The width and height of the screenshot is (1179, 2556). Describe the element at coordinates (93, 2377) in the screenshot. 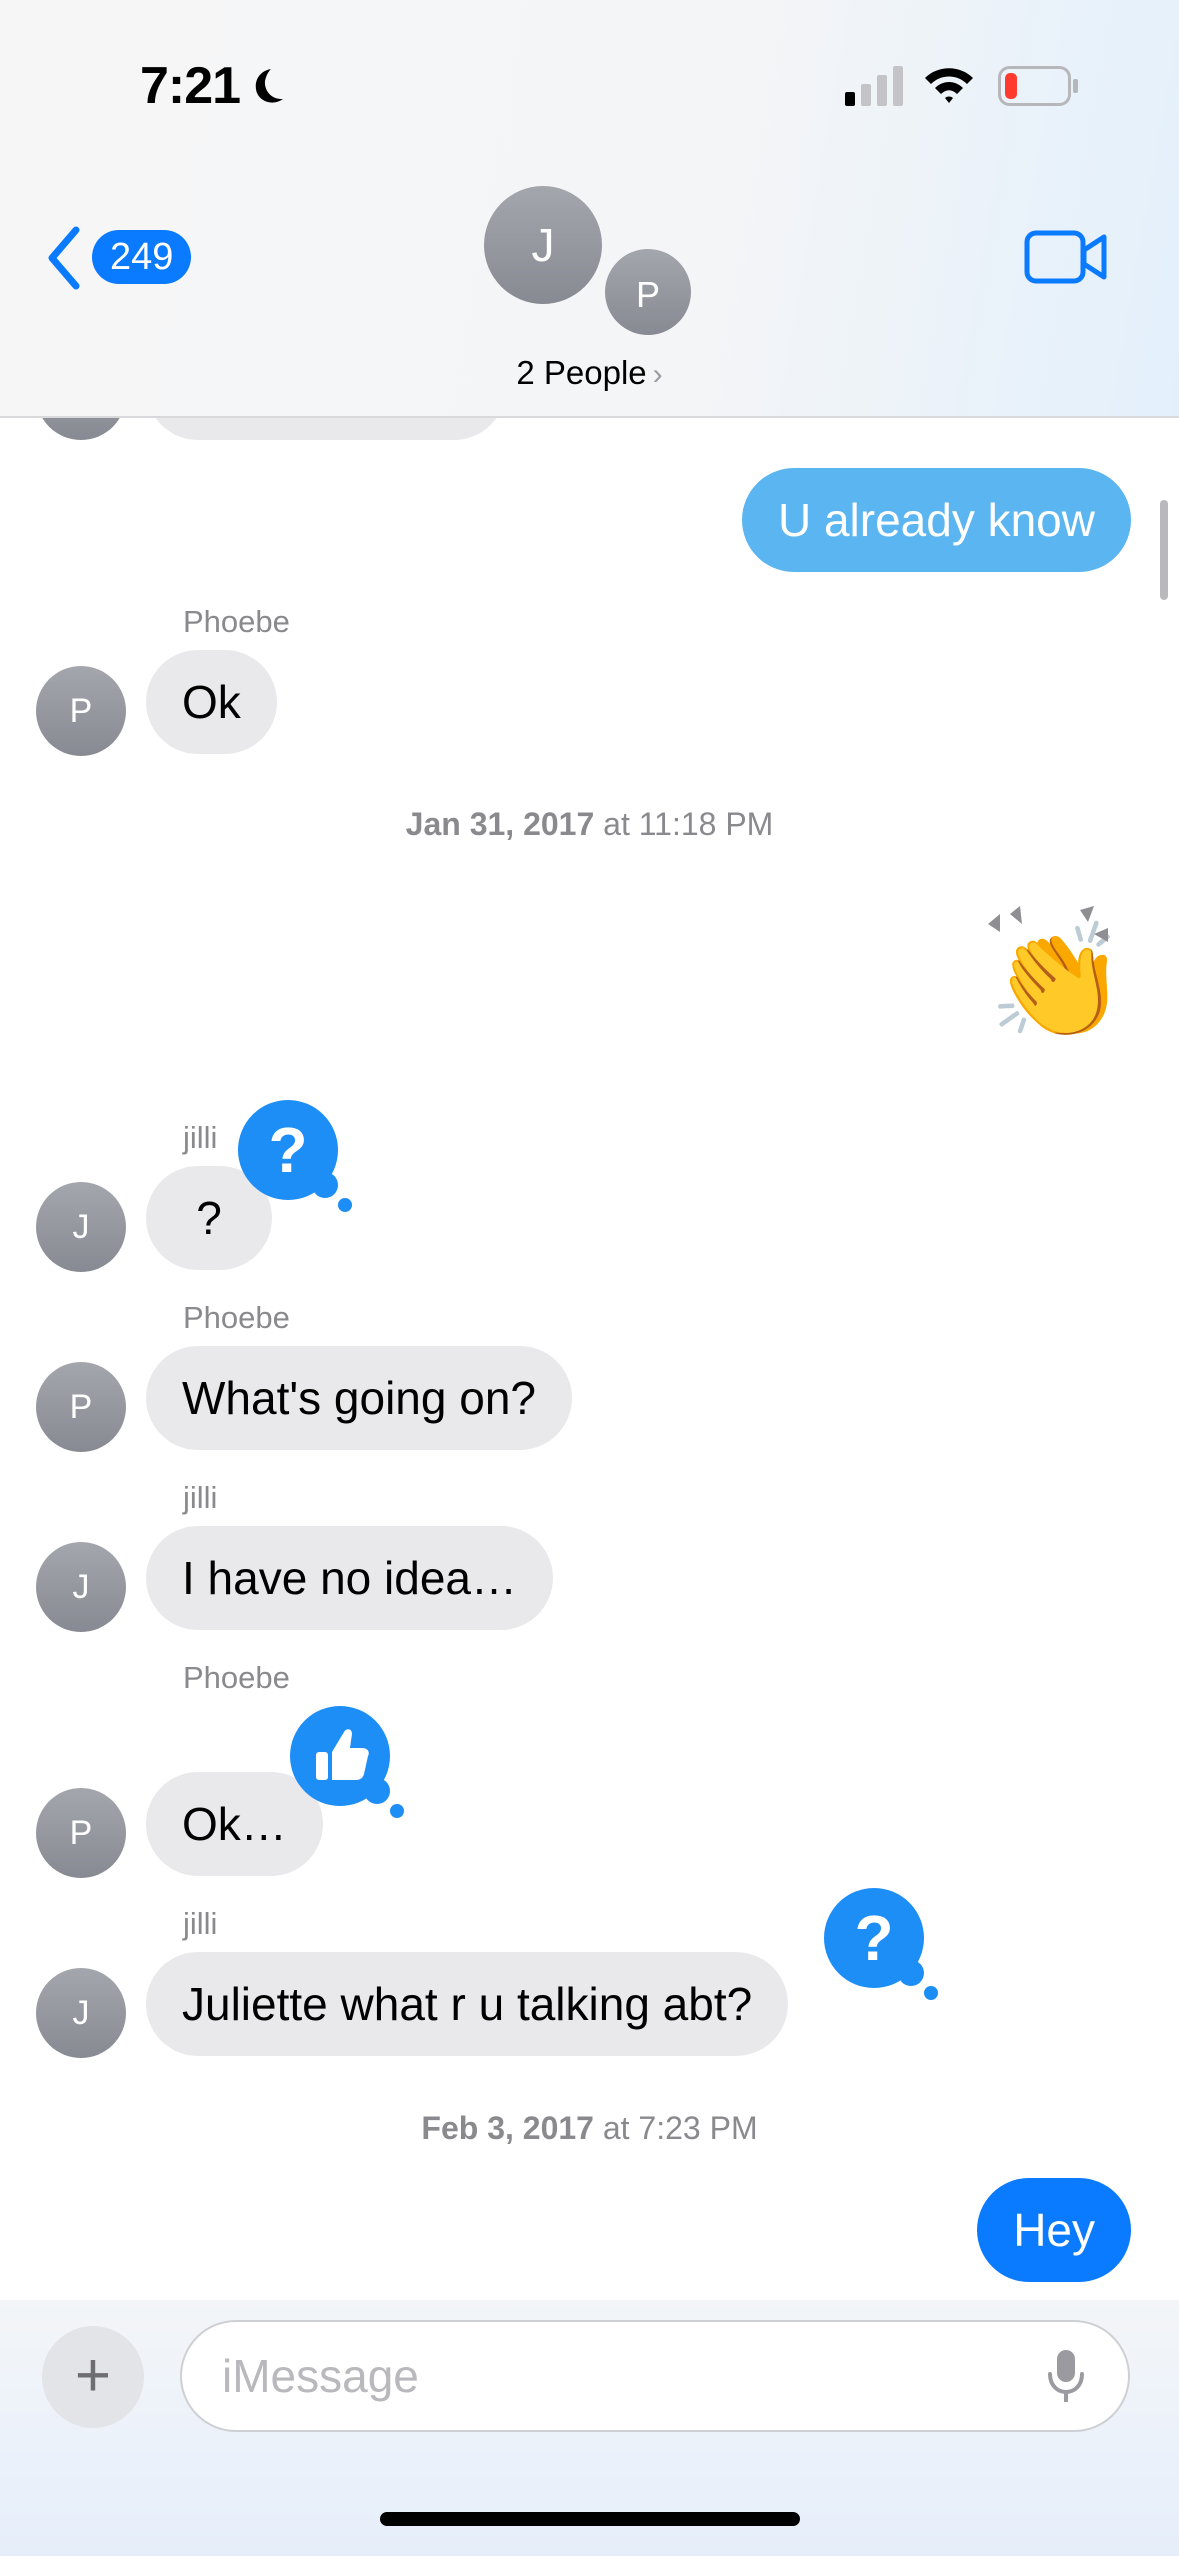

I see `add-attachment-button: +` at that location.